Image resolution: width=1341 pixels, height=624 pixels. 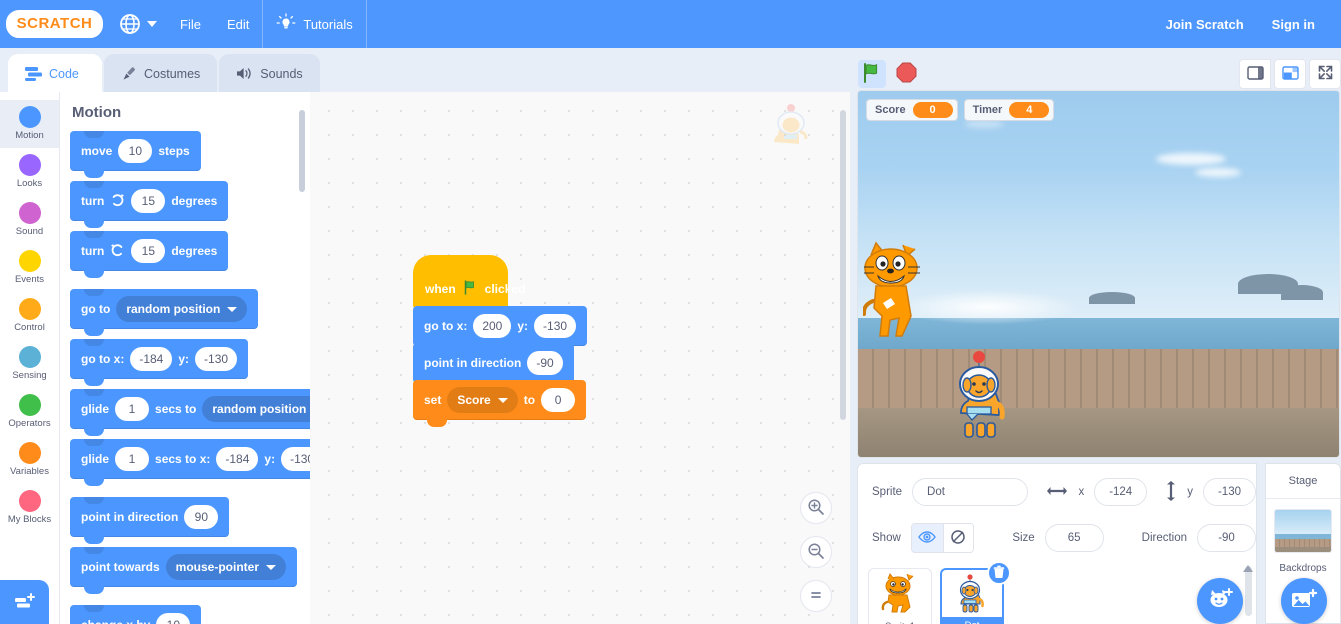 What do you see at coordinates (328, 24) in the screenshot?
I see `menu-tutorials-label: Tutorials` at bounding box center [328, 24].